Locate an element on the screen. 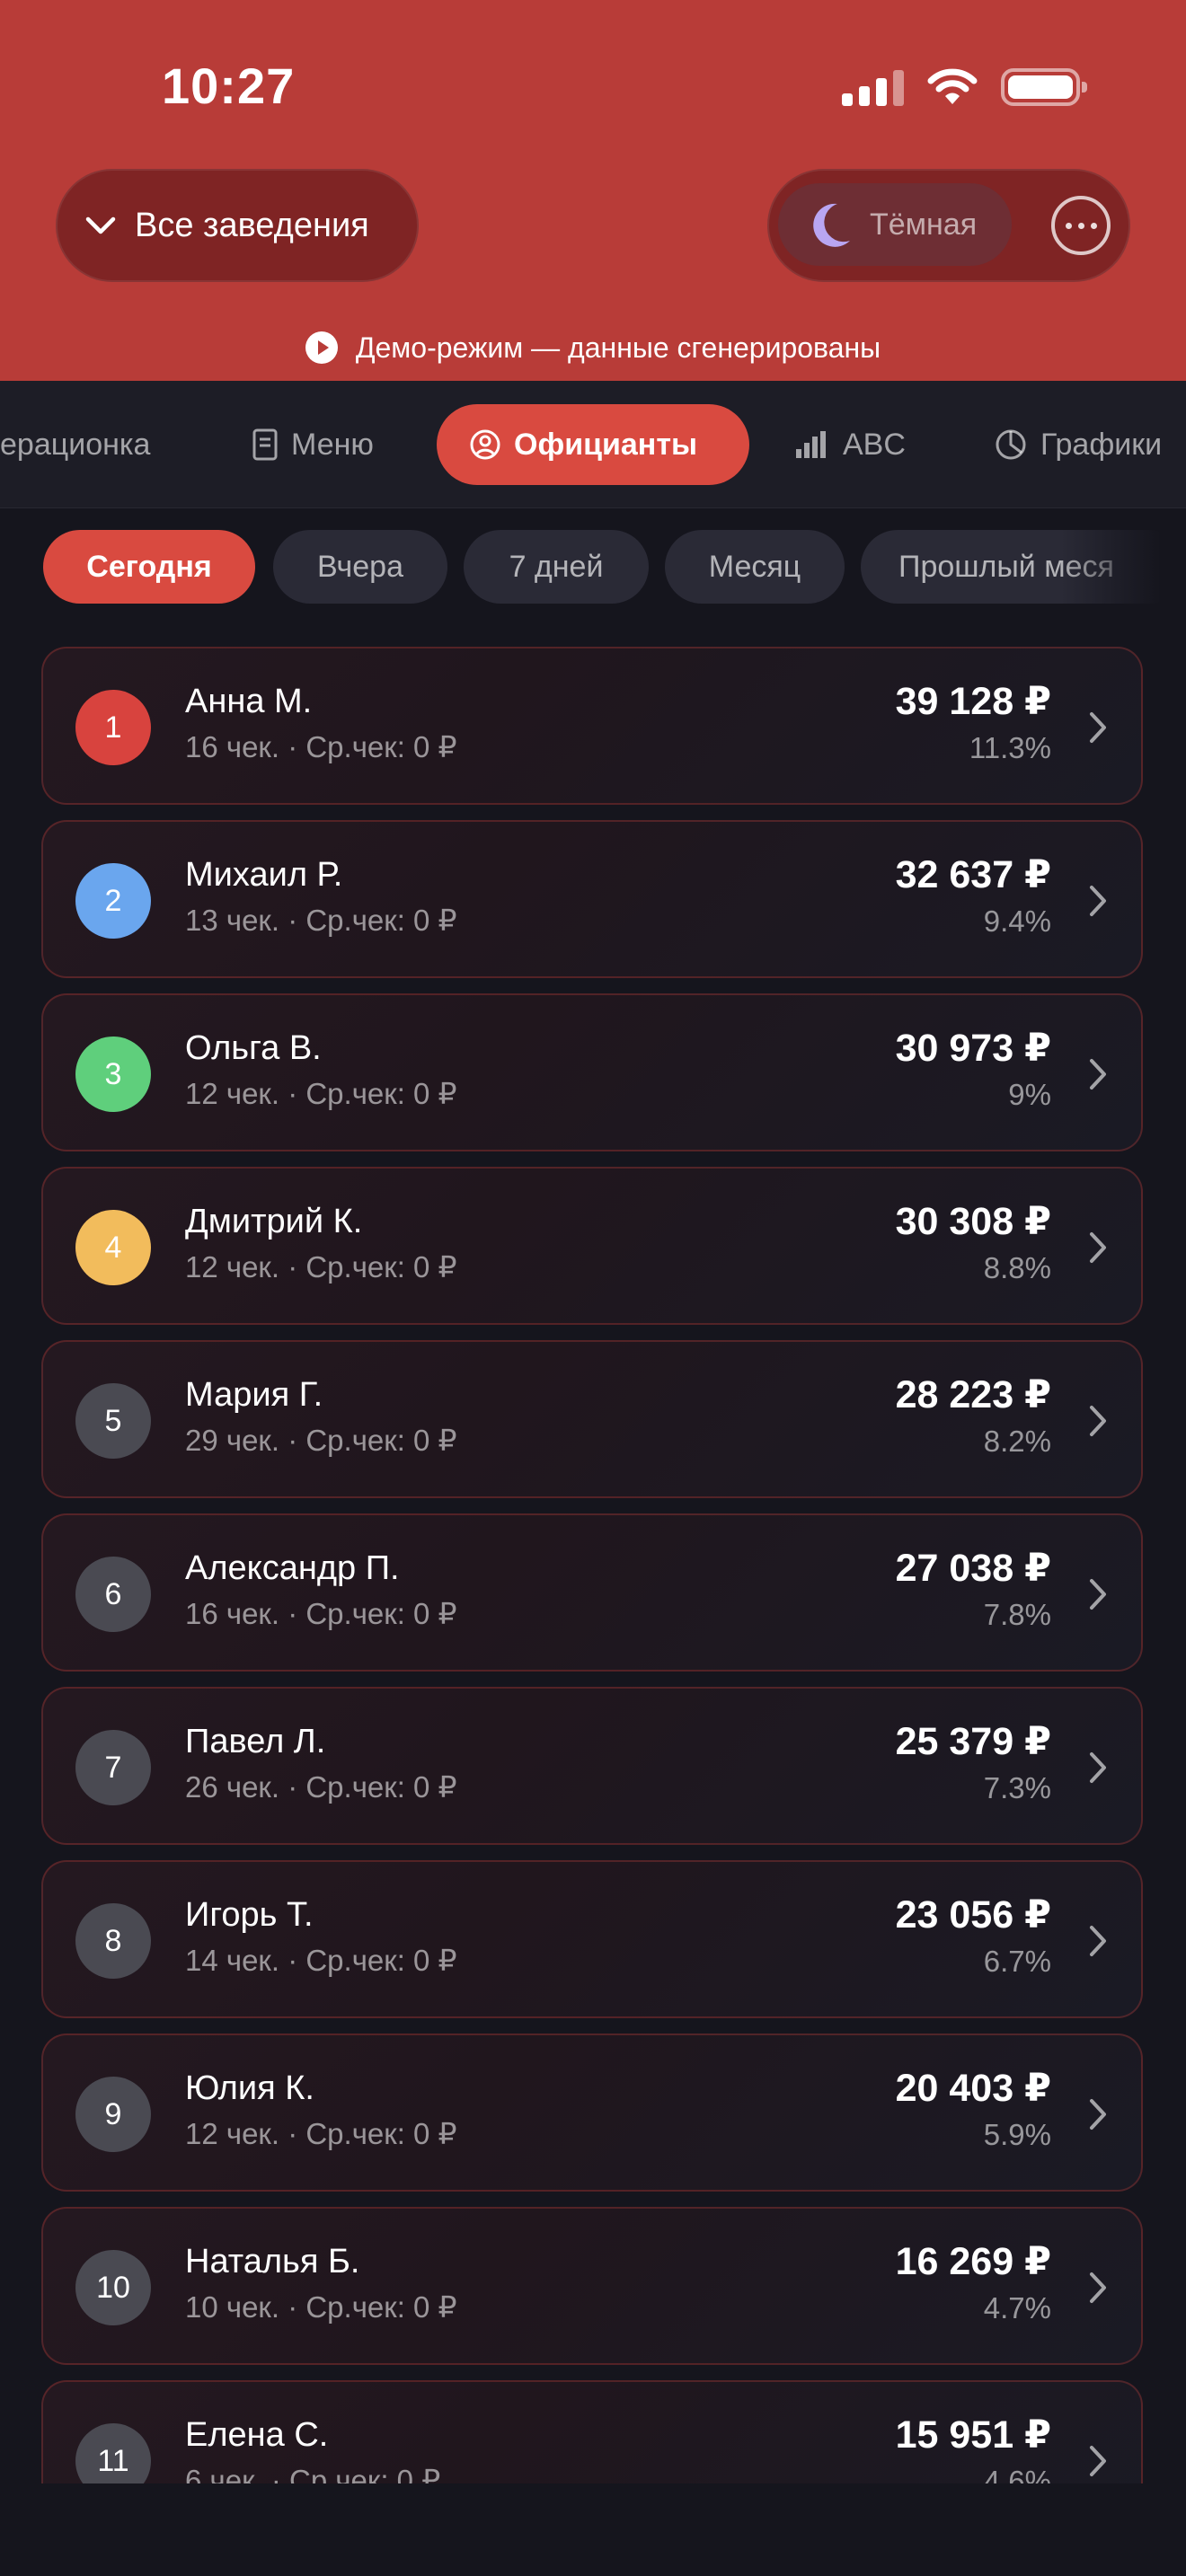  rank-badge: 11 is located at coordinates (113, 2453).